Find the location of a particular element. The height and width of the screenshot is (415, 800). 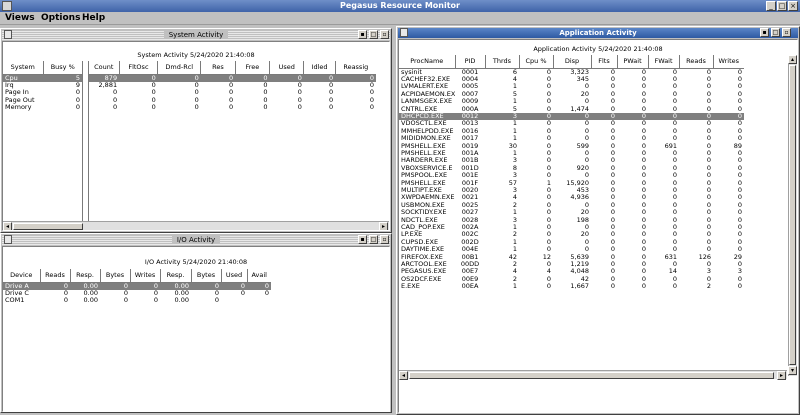

column-header: ProcName is located at coordinates (427, 62).